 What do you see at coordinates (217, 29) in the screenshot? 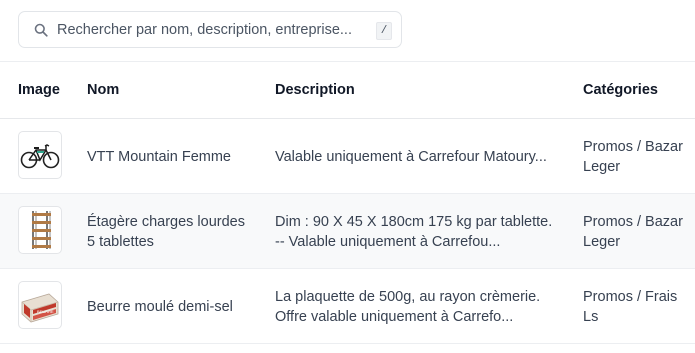
I see `search-input` at bounding box center [217, 29].